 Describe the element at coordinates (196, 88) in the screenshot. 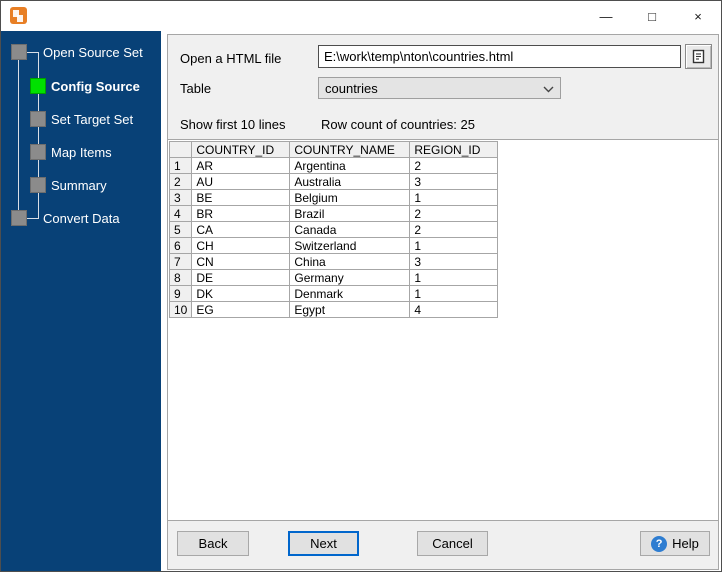

I see `table-label: Table` at that location.